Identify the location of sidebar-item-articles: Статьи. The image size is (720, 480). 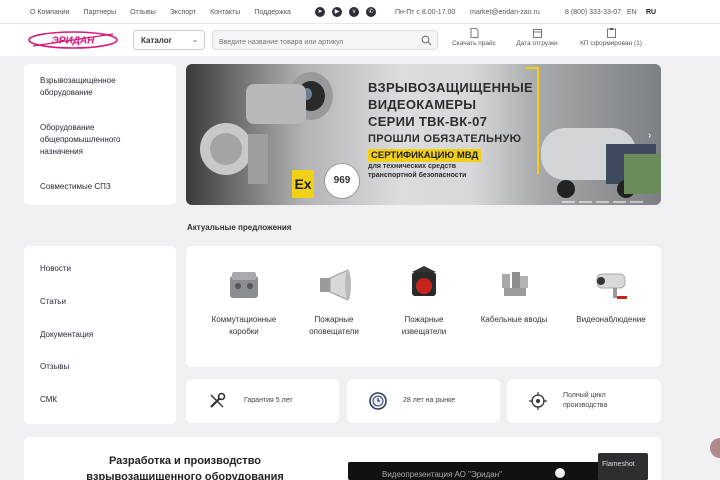
(53, 302).